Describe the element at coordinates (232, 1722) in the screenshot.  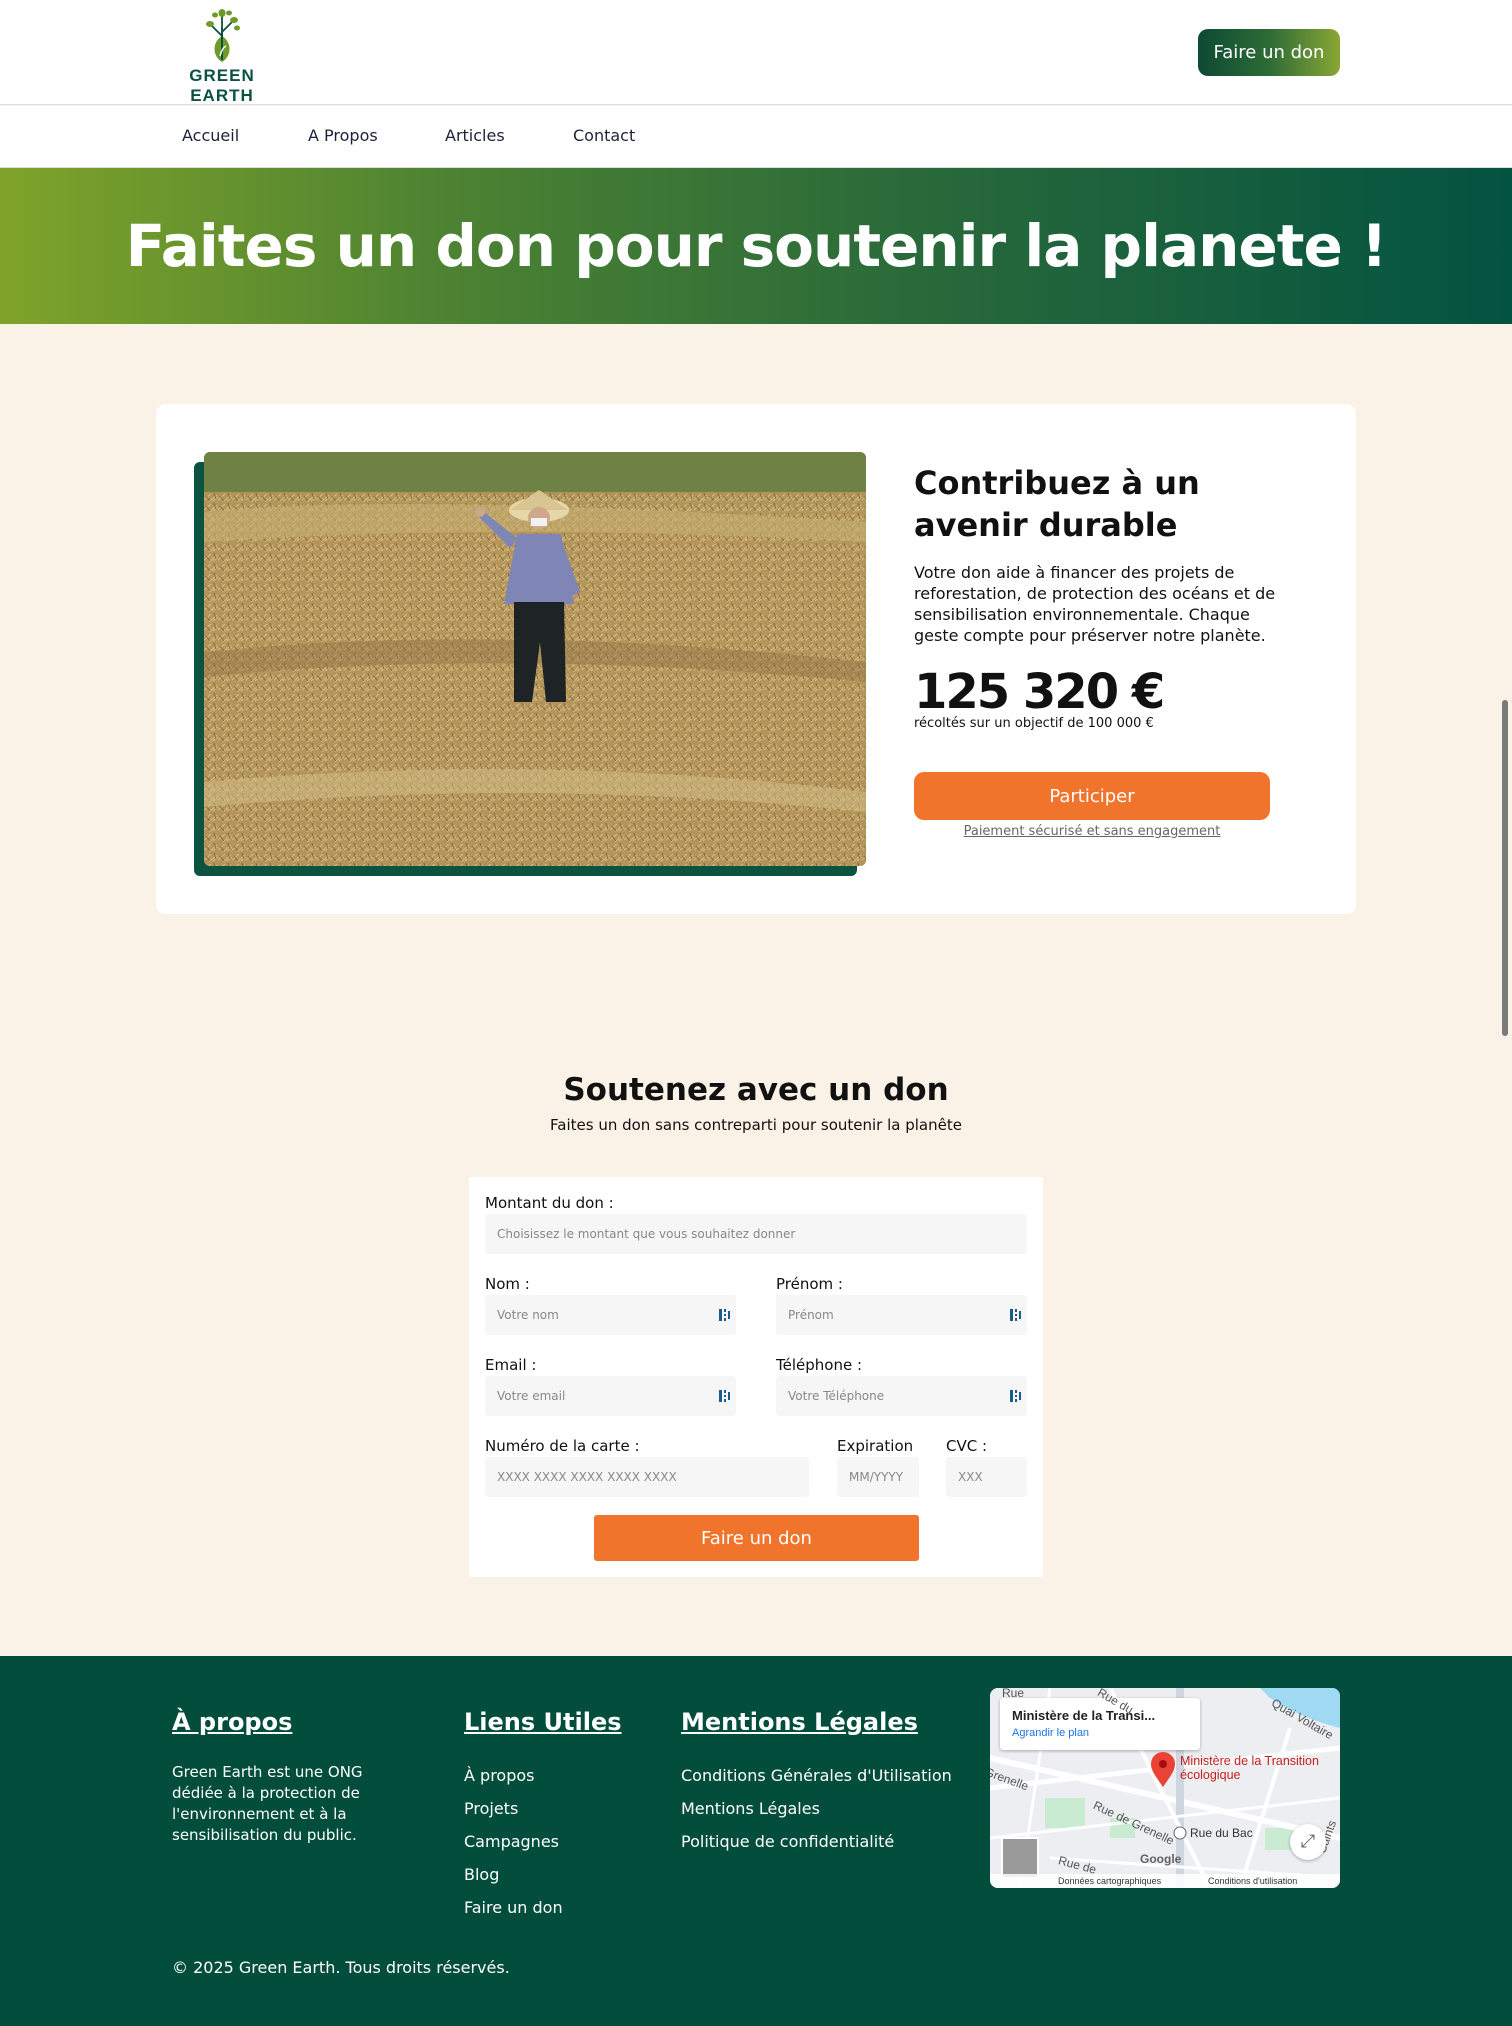
I see `footer-about-heading: À propos` at that location.